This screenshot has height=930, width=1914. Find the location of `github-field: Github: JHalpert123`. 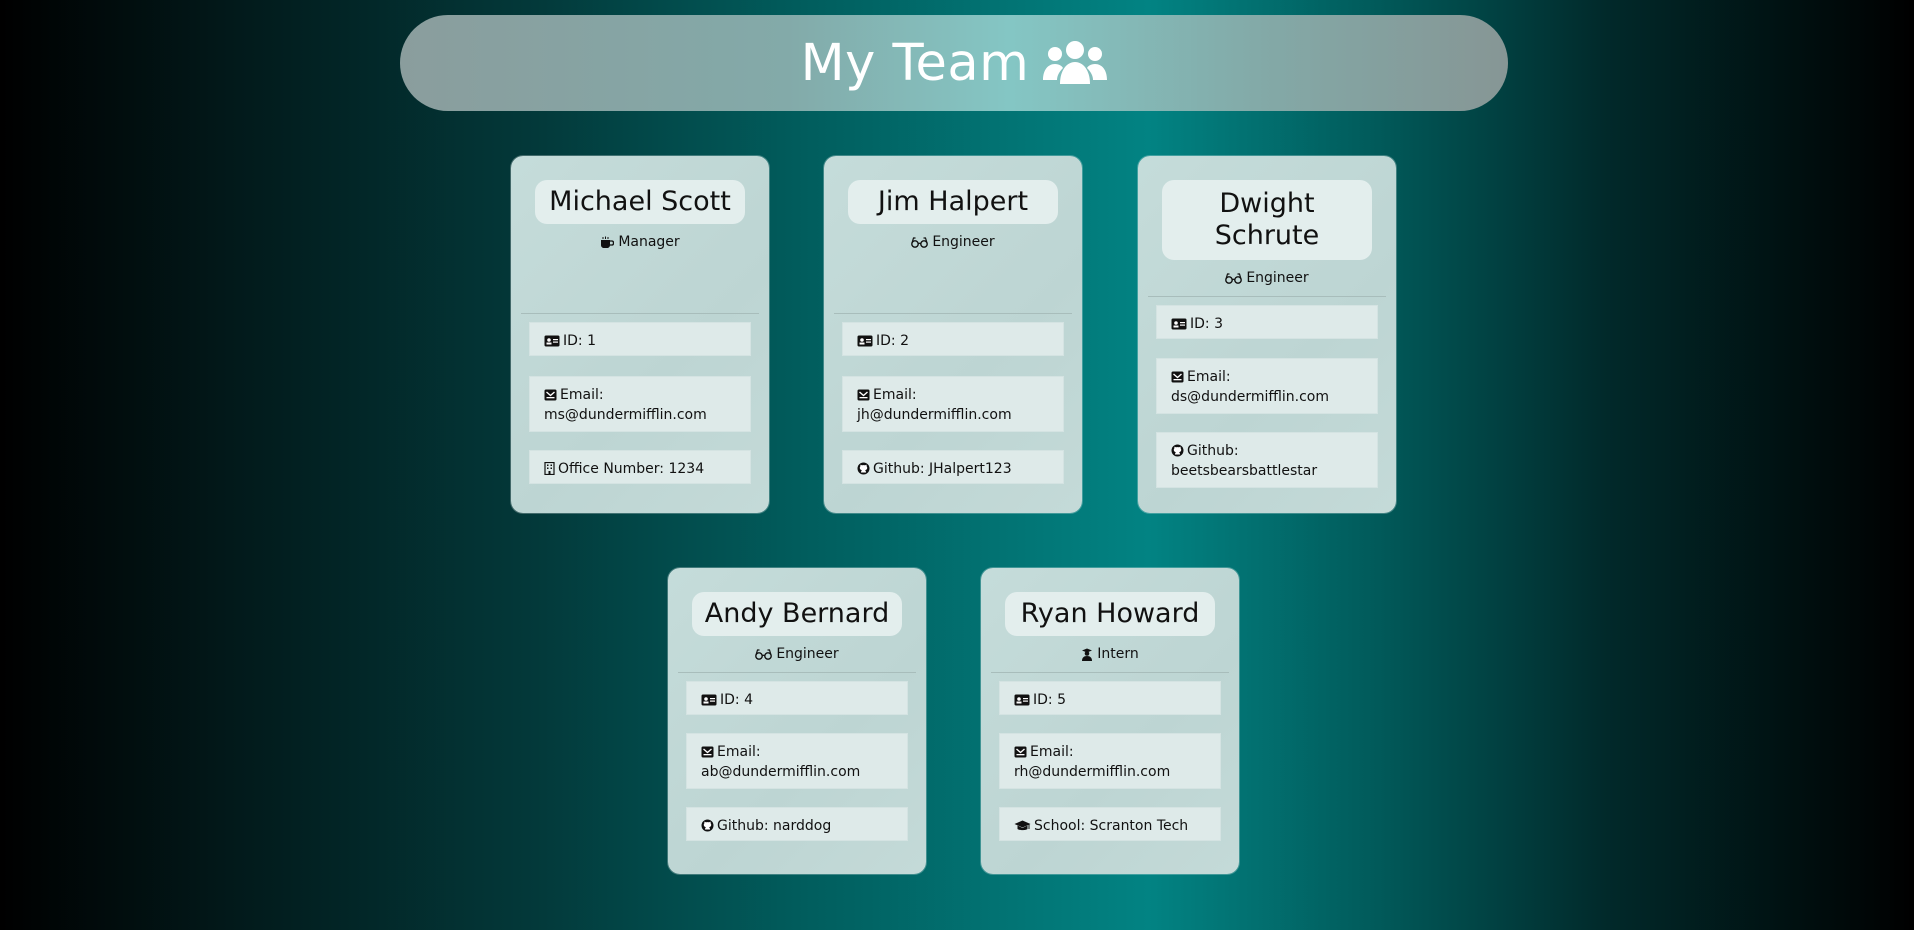

github-field: Github: JHalpert123 is located at coordinates (953, 467).